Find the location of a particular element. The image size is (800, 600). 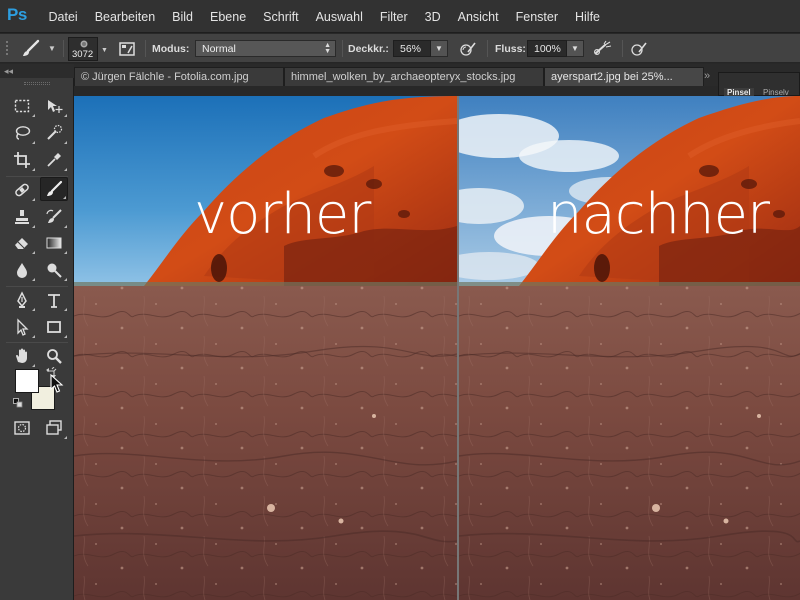

airbrush-button is located at coordinates (604, 48).